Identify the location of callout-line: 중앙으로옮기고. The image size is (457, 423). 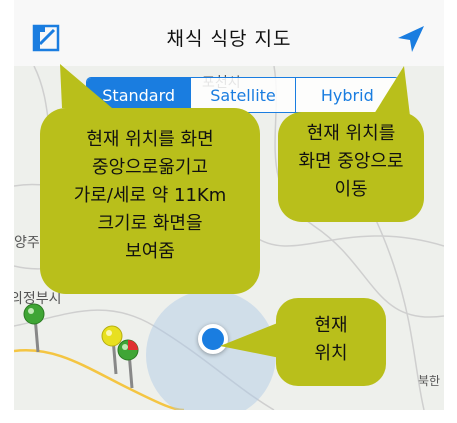
(150, 167).